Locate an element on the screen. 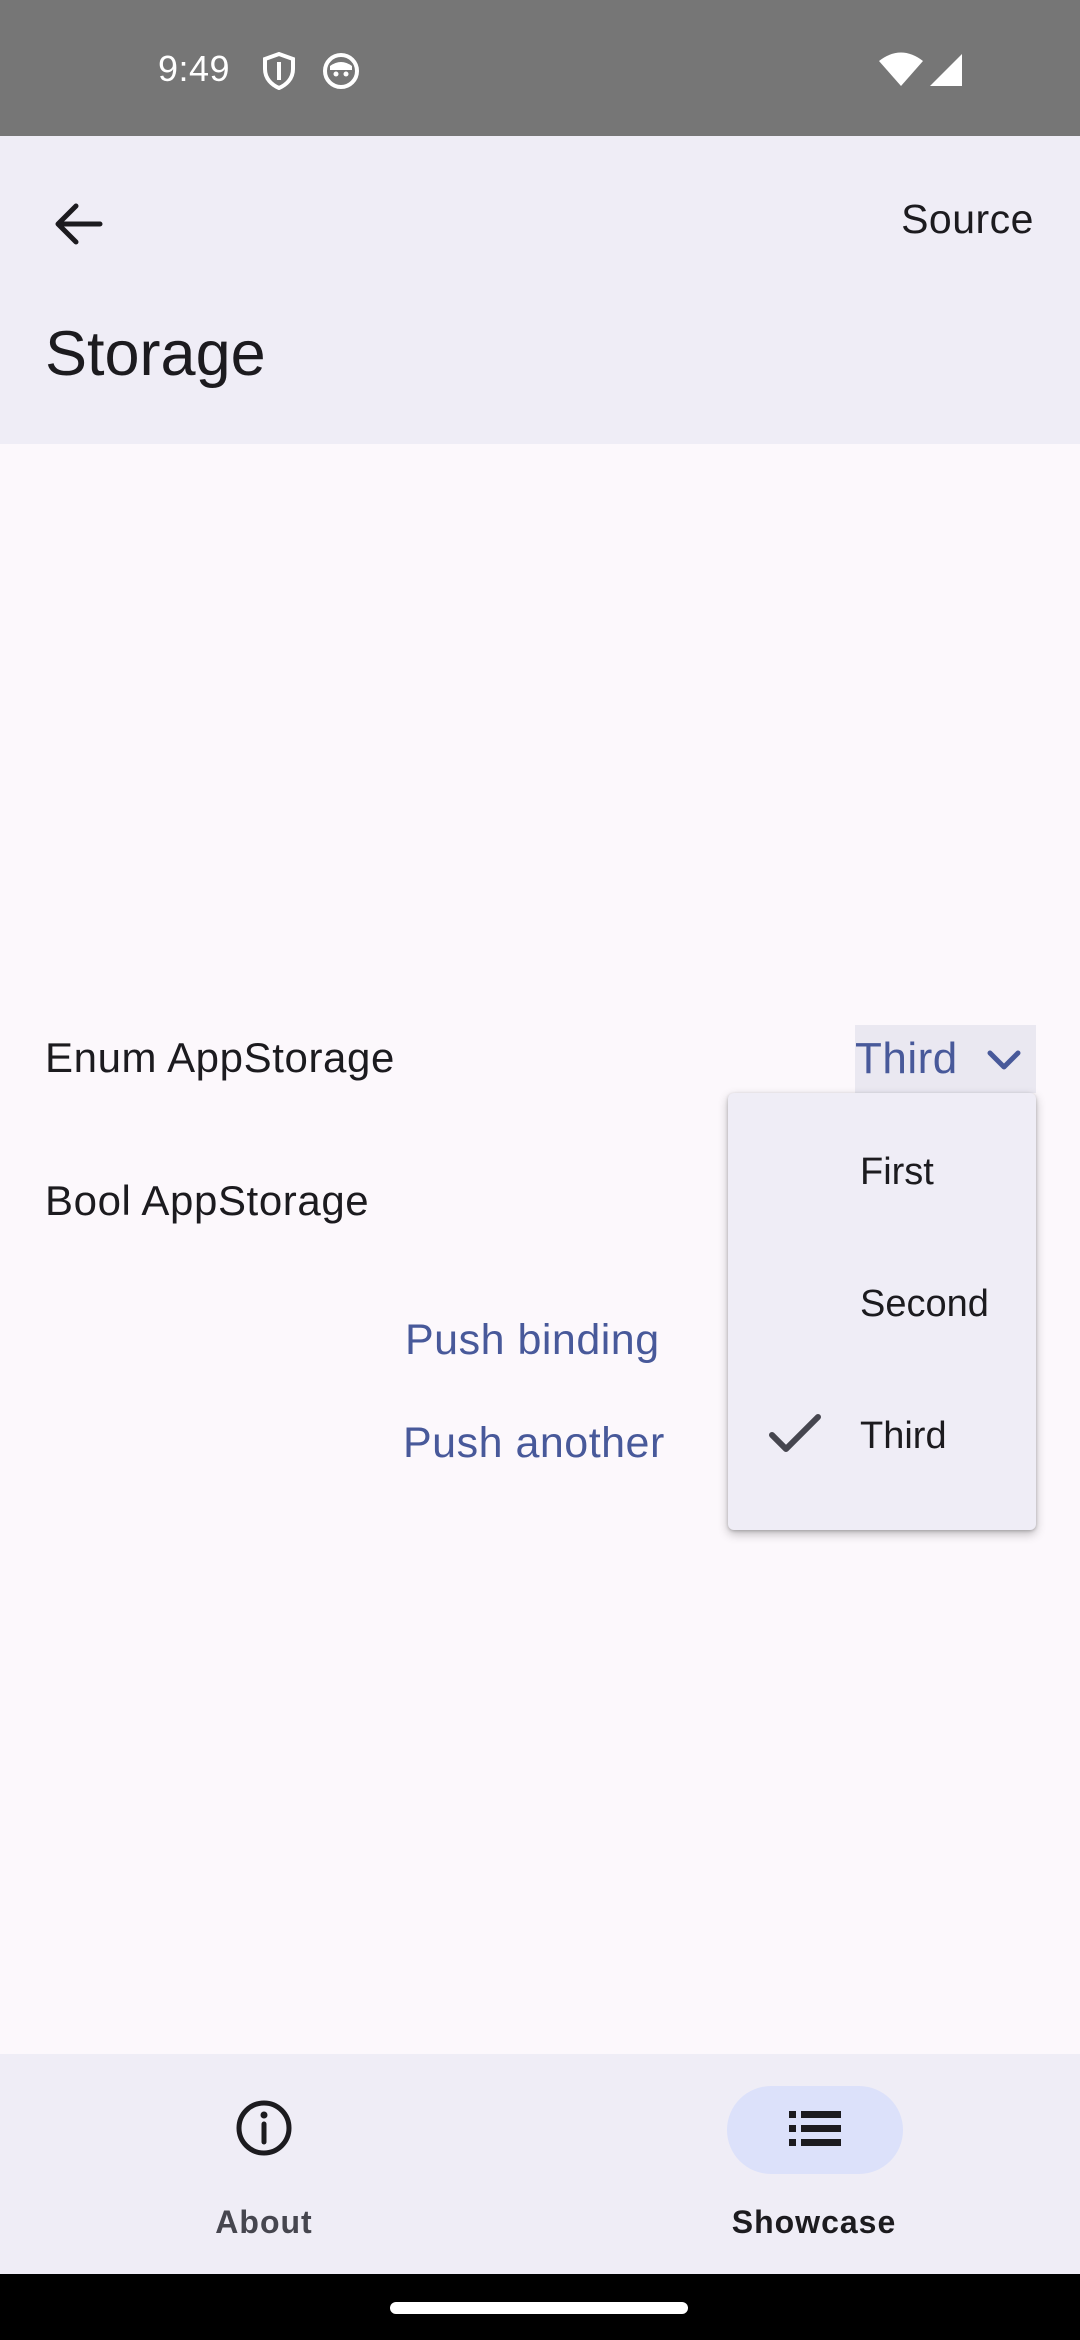 This screenshot has height=2340, width=1080. back-button is located at coordinates (78, 226).